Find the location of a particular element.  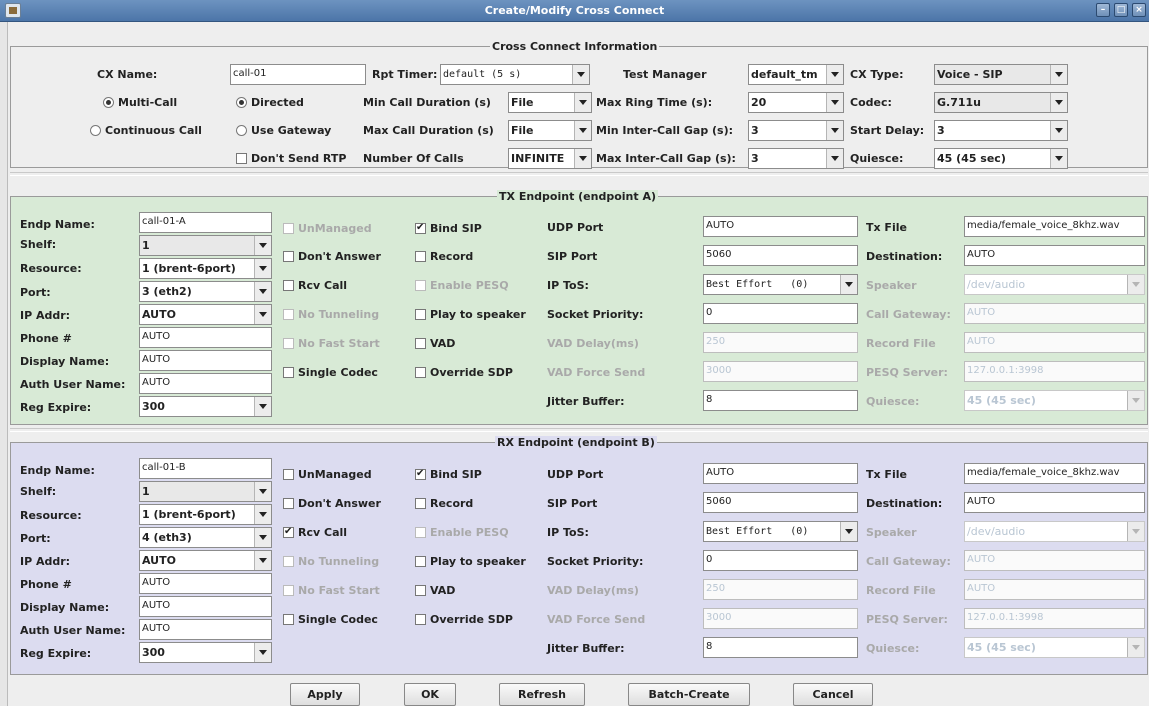

tx-dont-answer-checkbox: Don't Answer is located at coordinates (332, 256).